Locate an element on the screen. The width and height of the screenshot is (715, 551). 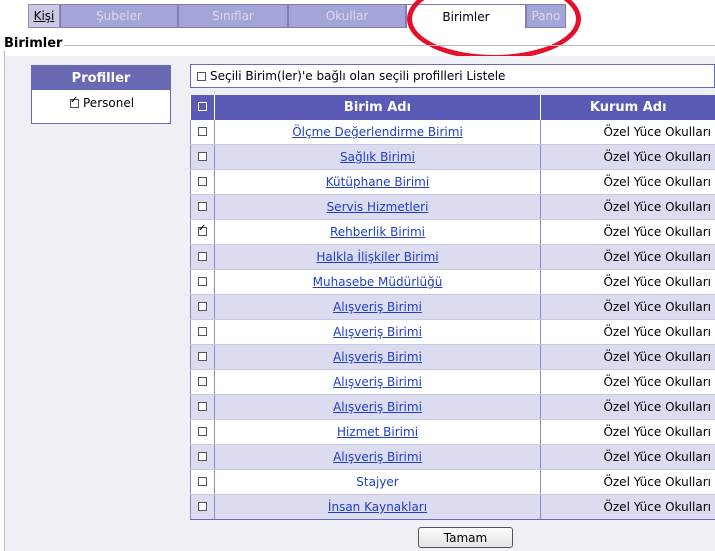
unit-name-link: Halkla İlişkiler Birimi is located at coordinates (377, 257).